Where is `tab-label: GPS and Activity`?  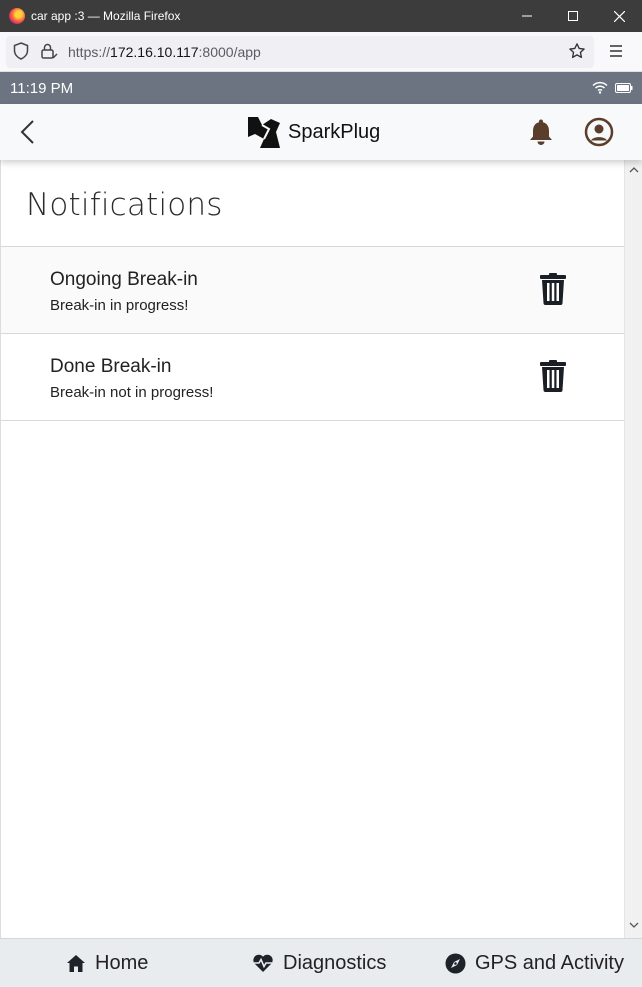
tab-label: GPS and Activity is located at coordinates (549, 962).